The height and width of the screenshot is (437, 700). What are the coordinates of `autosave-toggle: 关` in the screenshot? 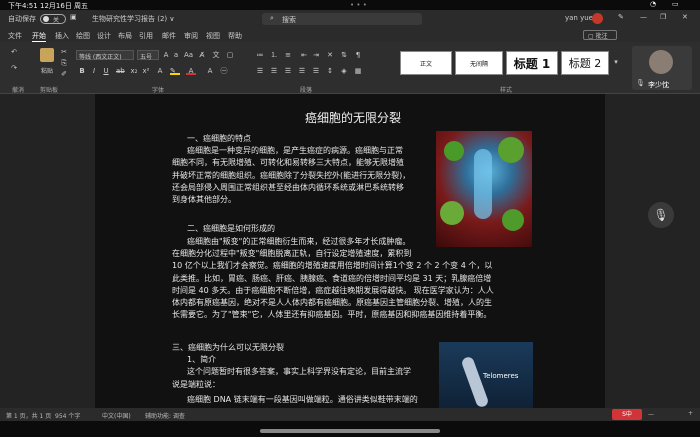 It's located at (53, 19).